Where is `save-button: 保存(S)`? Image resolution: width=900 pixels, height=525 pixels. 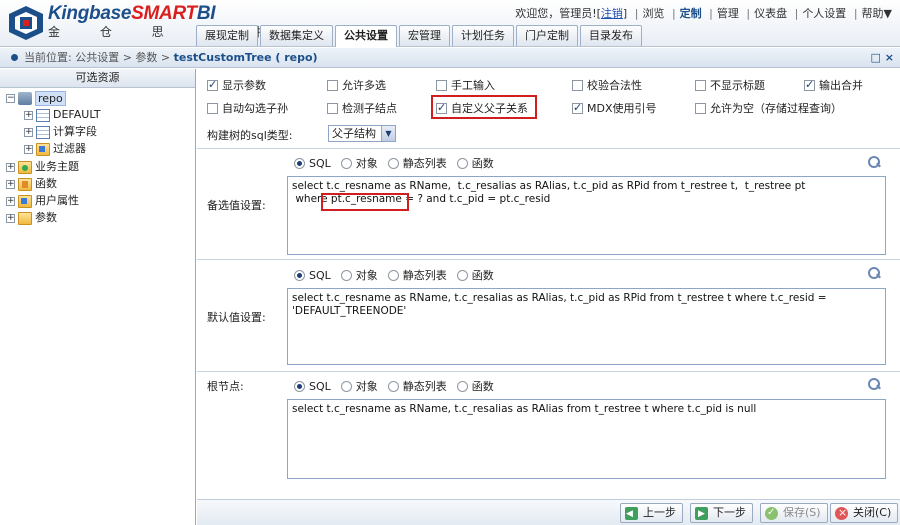 save-button: 保存(S) is located at coordinates (794, 513).